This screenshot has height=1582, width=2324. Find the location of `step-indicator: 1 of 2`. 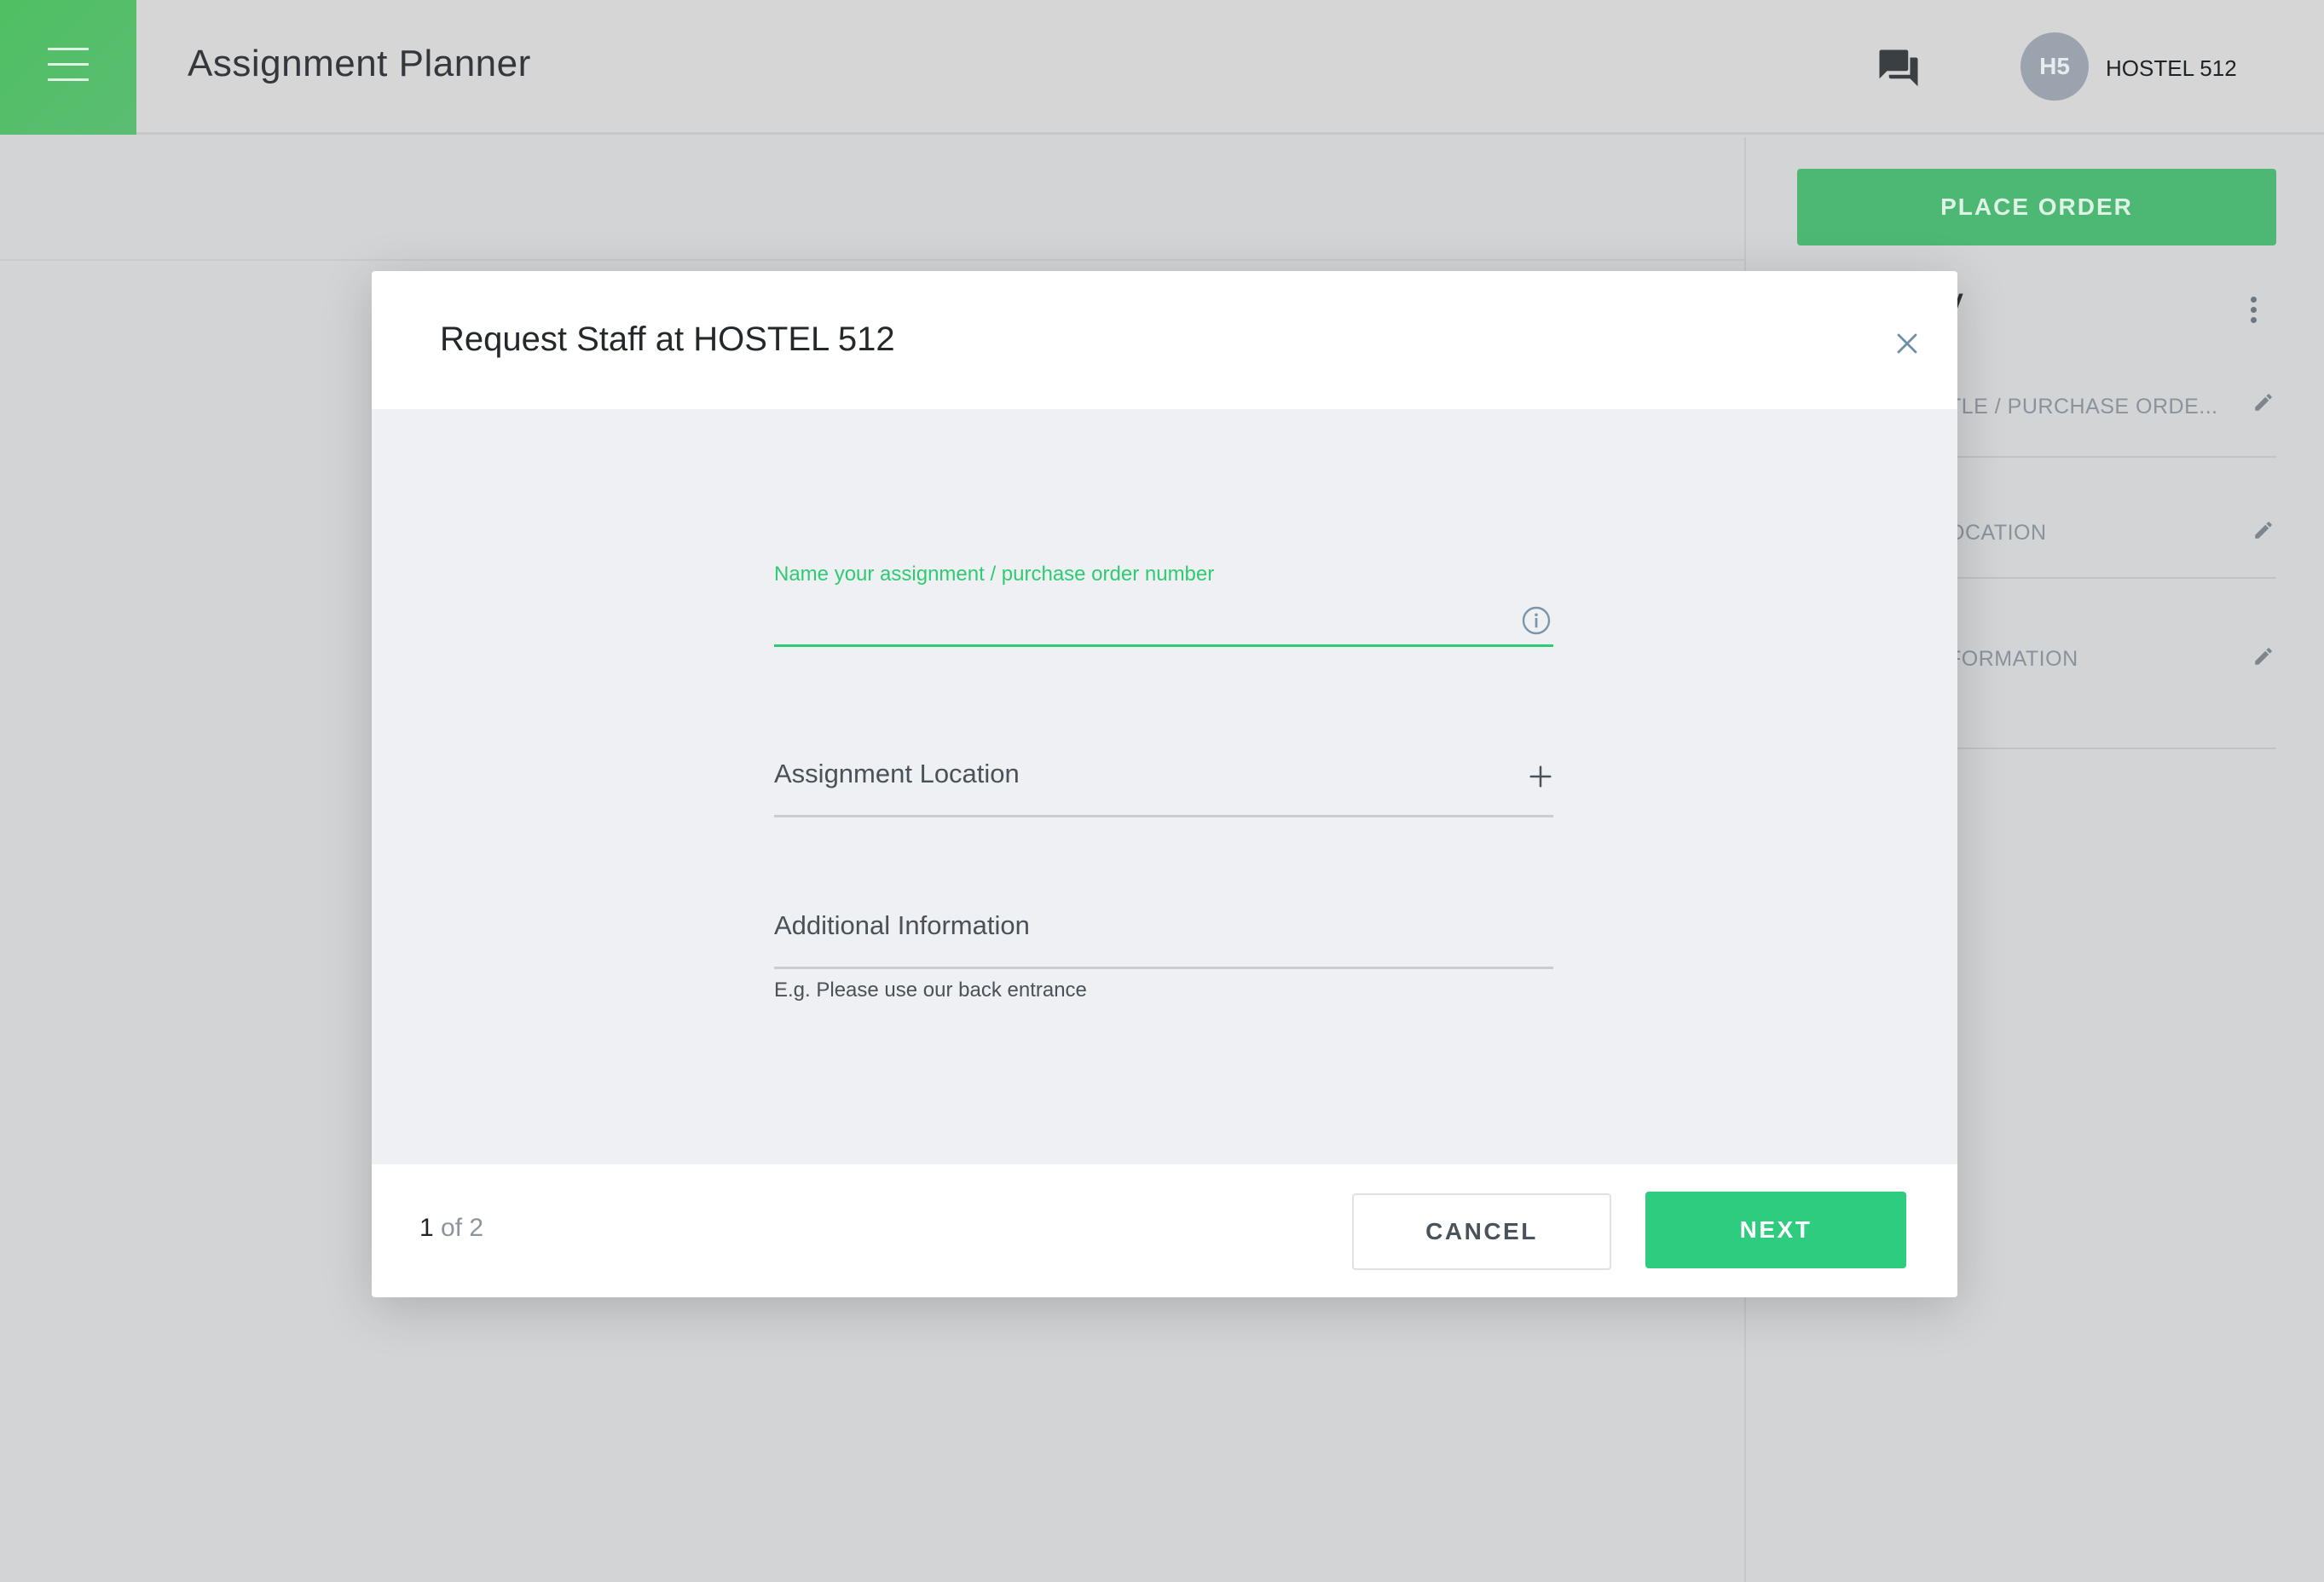

step-indicator: 1 of 2 is located at coordinates (451, 1228).